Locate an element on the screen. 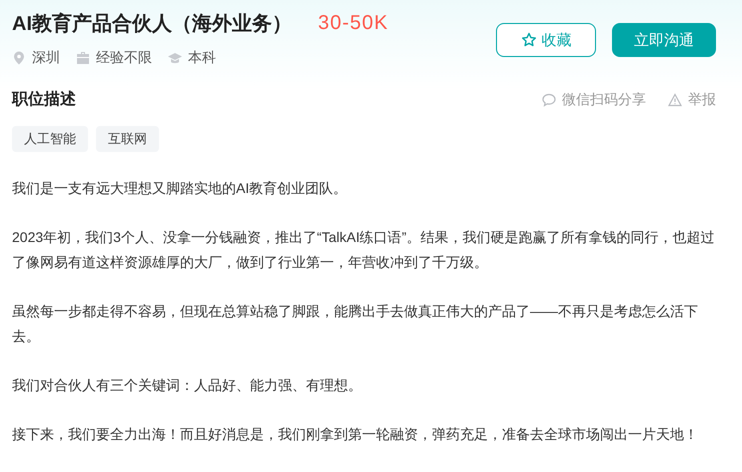 Image resolution: width=742 pixels, height=472 pixels. salary-range: 30-50K is located at coordinates (353, 23).